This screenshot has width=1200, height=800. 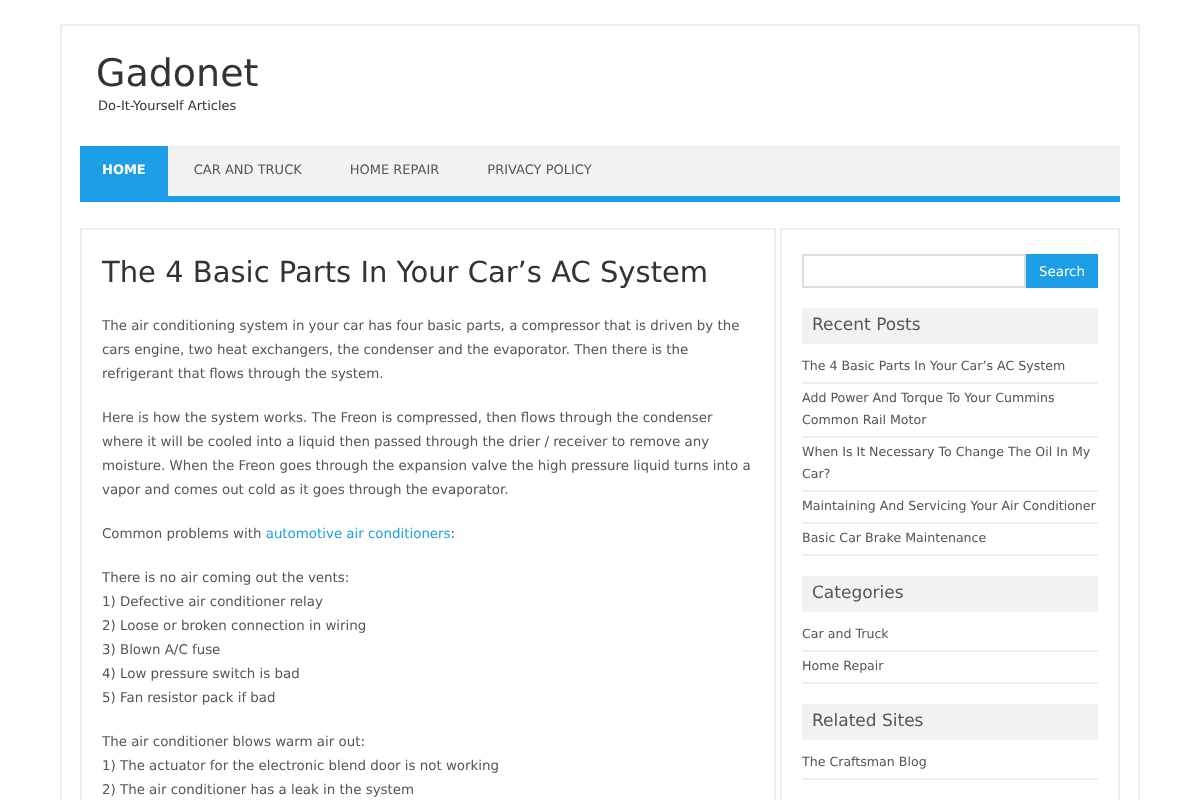 What do you see at coordinates (608, 74) in the screenshot?
I see `site-title: Gadonet` at bounding box center [608, 74].